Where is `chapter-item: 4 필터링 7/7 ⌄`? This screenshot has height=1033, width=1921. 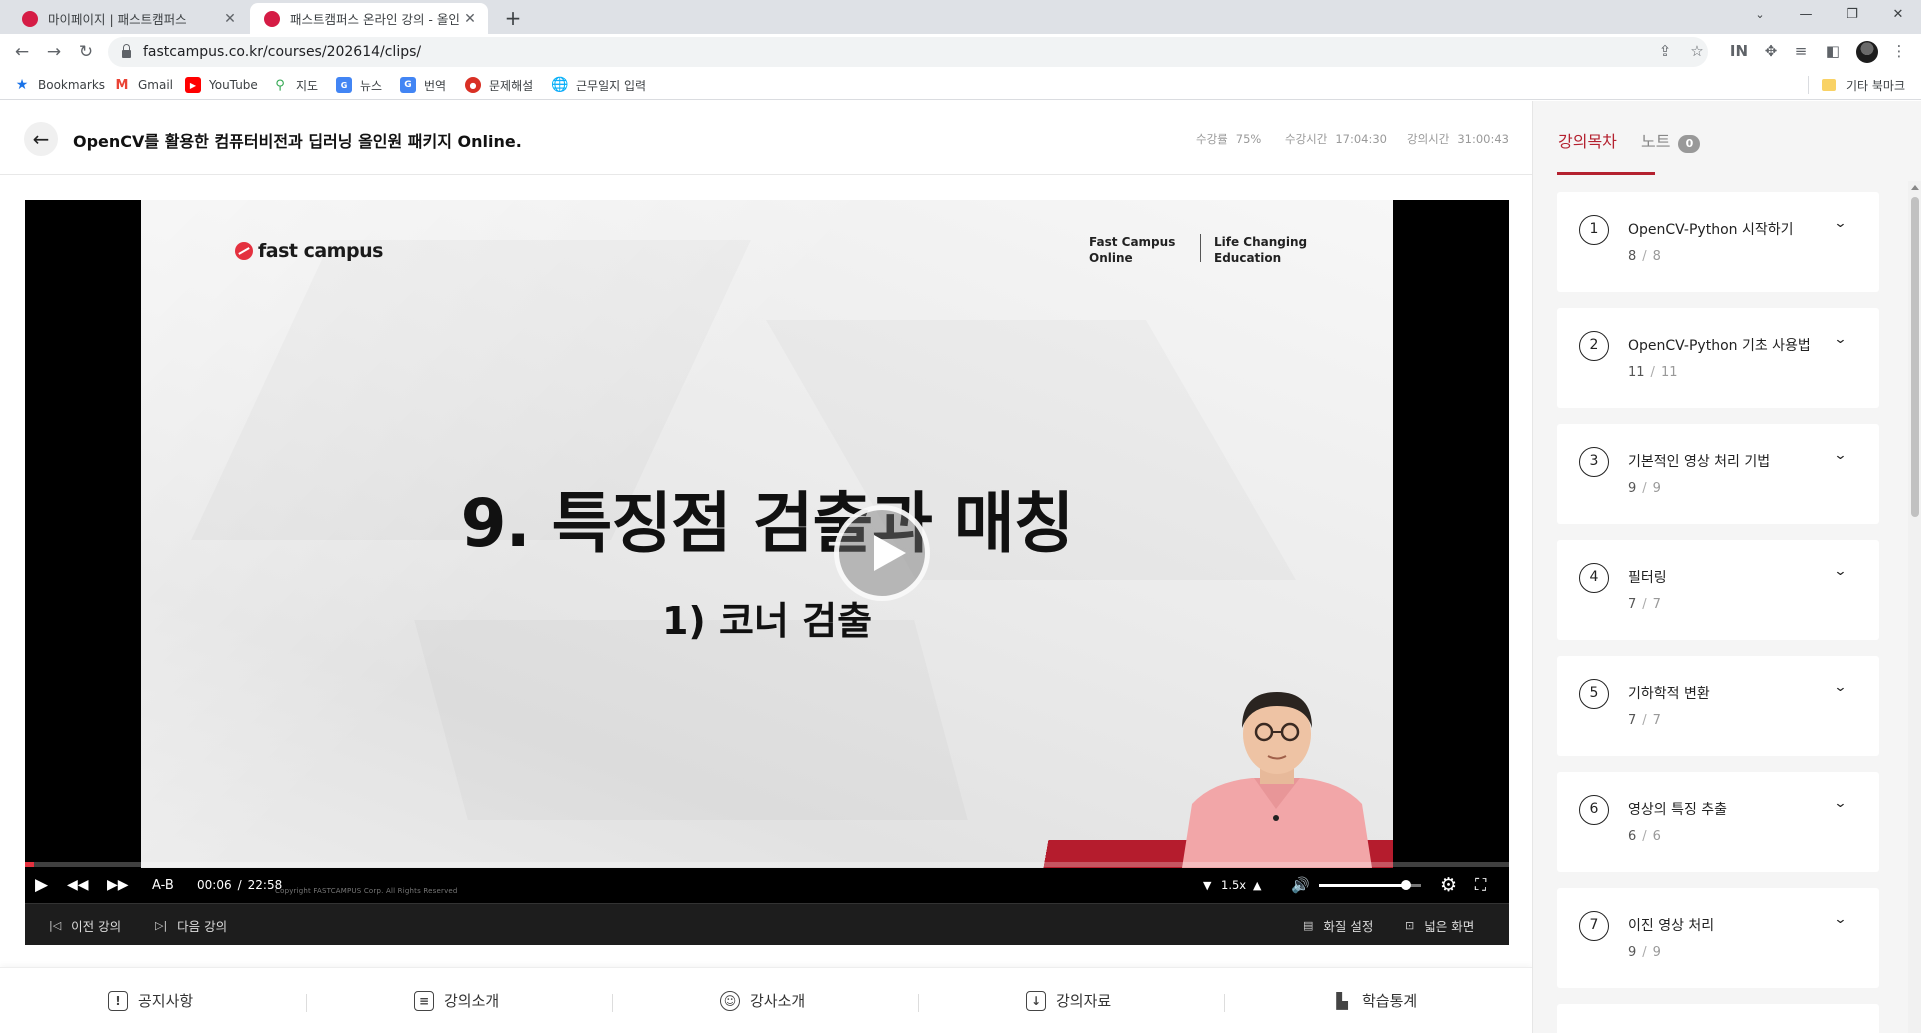
chapter-item: 4 필터링 7/7 ⌄ is located at coordinates (1718, 590).